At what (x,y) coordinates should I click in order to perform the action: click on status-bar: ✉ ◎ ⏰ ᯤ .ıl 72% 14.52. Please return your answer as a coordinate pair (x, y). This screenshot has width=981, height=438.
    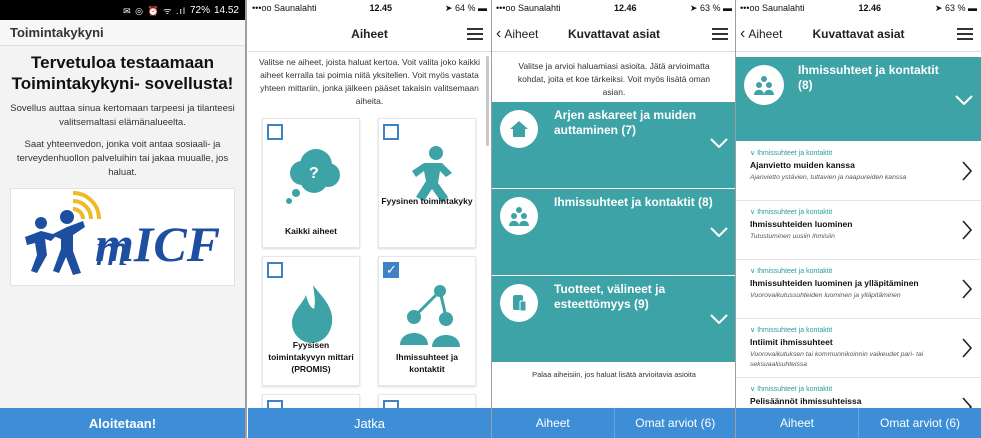
    Looking at the image, I should click on (122, 10).